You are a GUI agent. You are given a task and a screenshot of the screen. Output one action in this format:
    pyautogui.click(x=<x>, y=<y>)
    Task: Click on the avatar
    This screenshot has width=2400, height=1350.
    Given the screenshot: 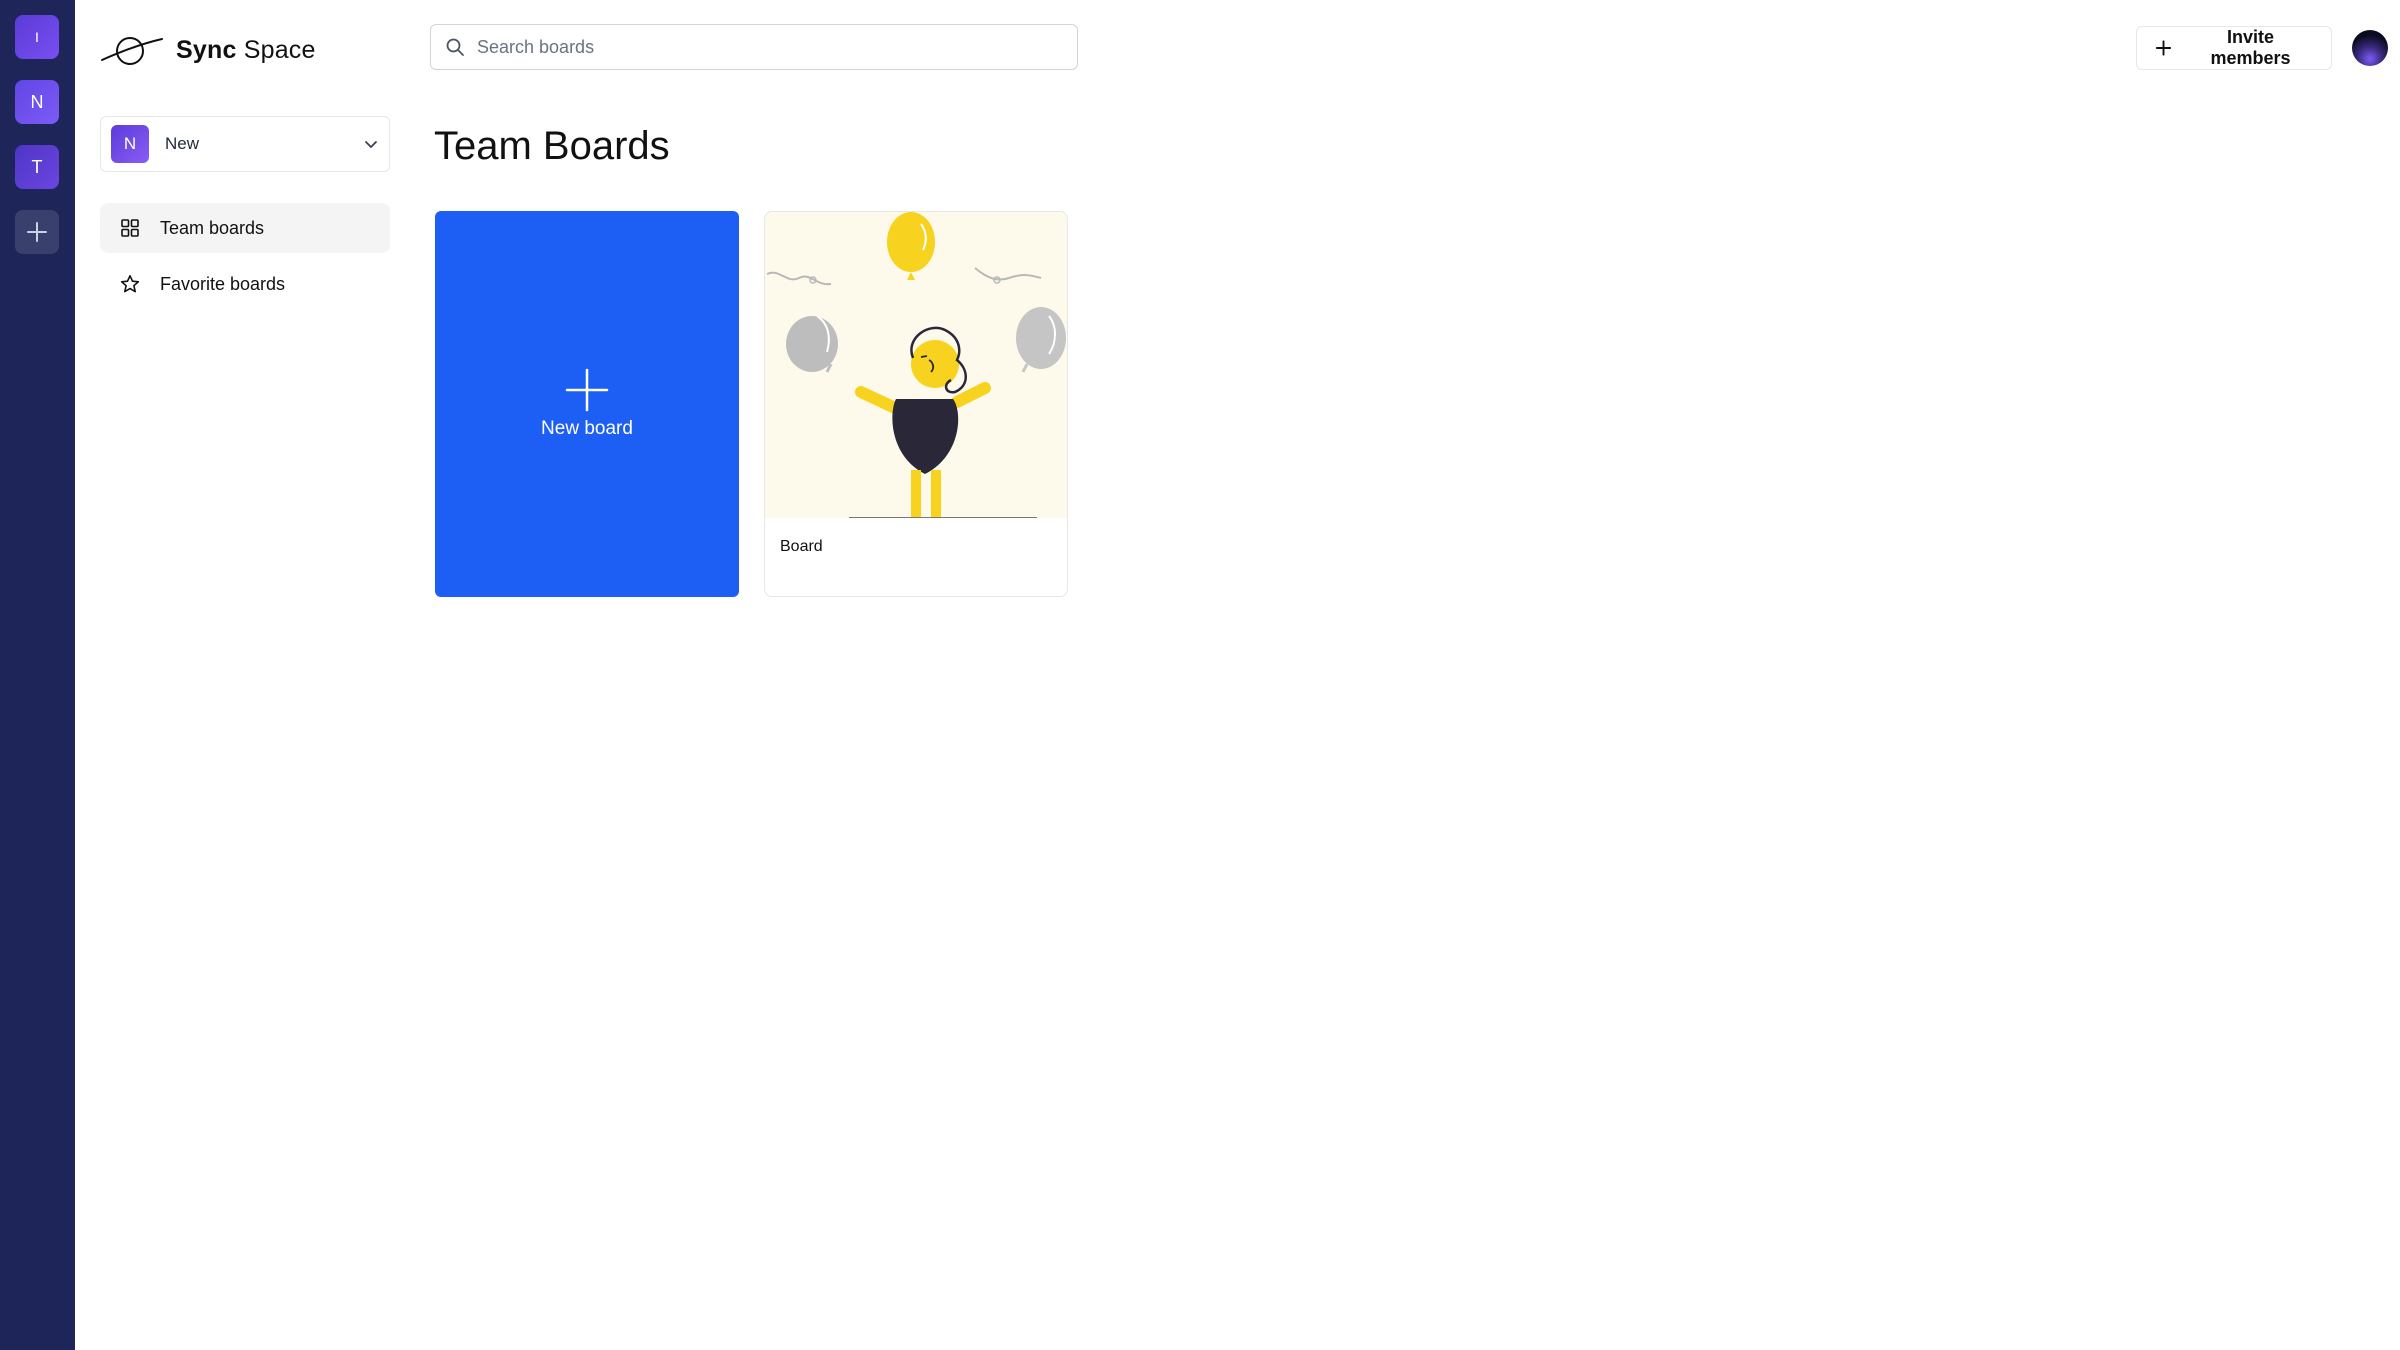 What is the action you would take?
    pyautogui.click(x=2370, y=48)
    